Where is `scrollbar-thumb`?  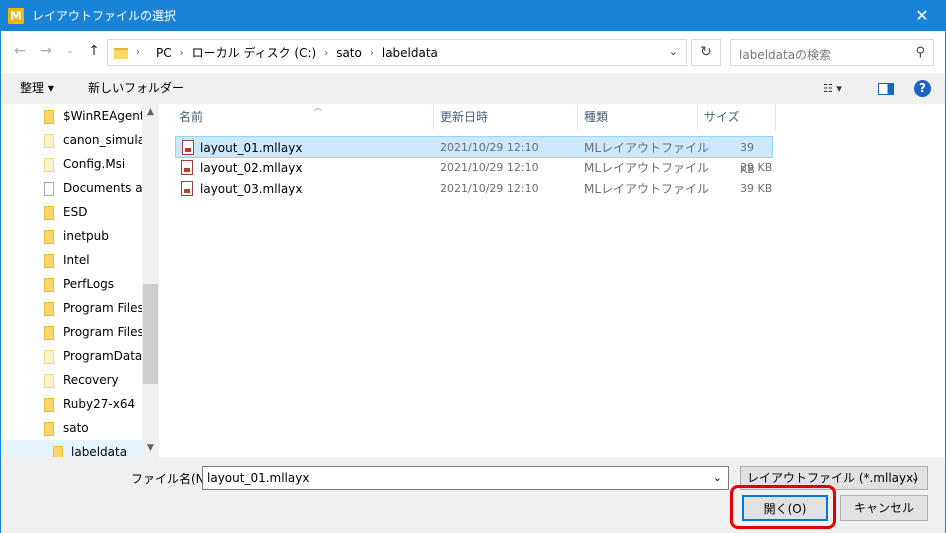 scrollbar-thumb is located at coordinates (150, 334).